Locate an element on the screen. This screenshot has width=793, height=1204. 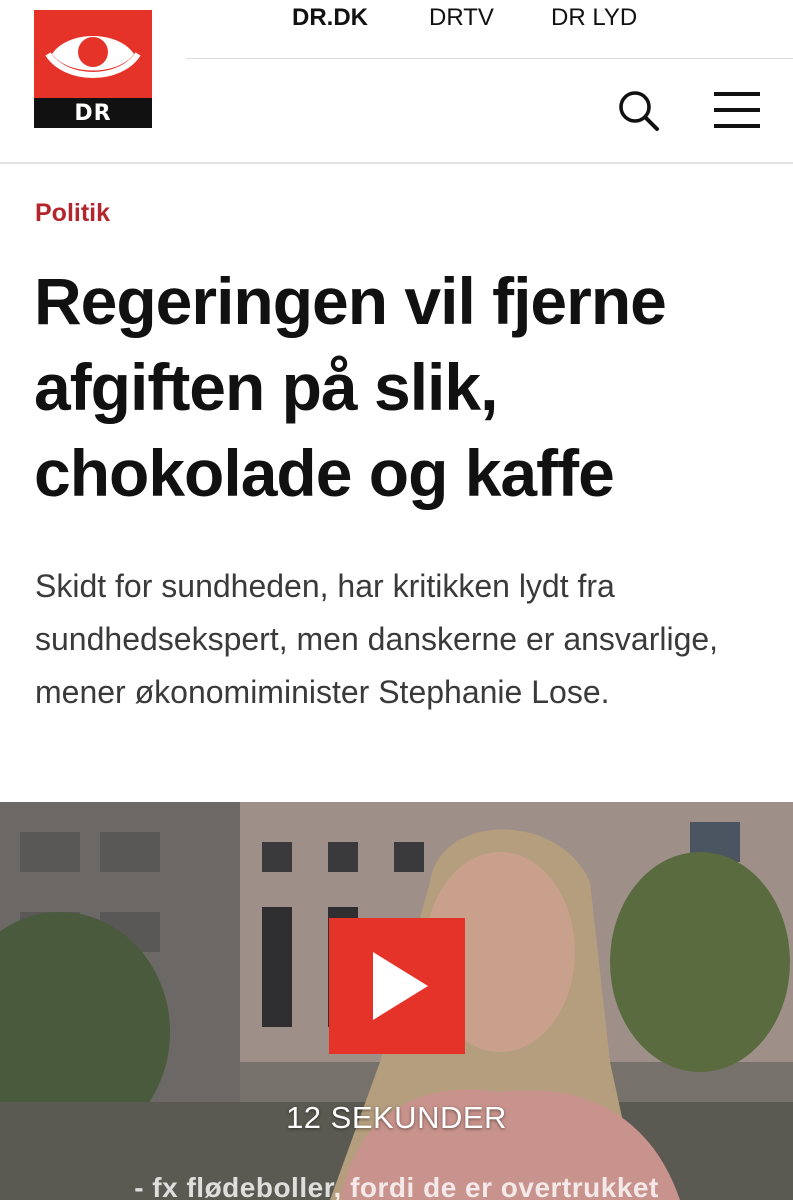
dr-logo: DR is located at coordinates (93, 69).